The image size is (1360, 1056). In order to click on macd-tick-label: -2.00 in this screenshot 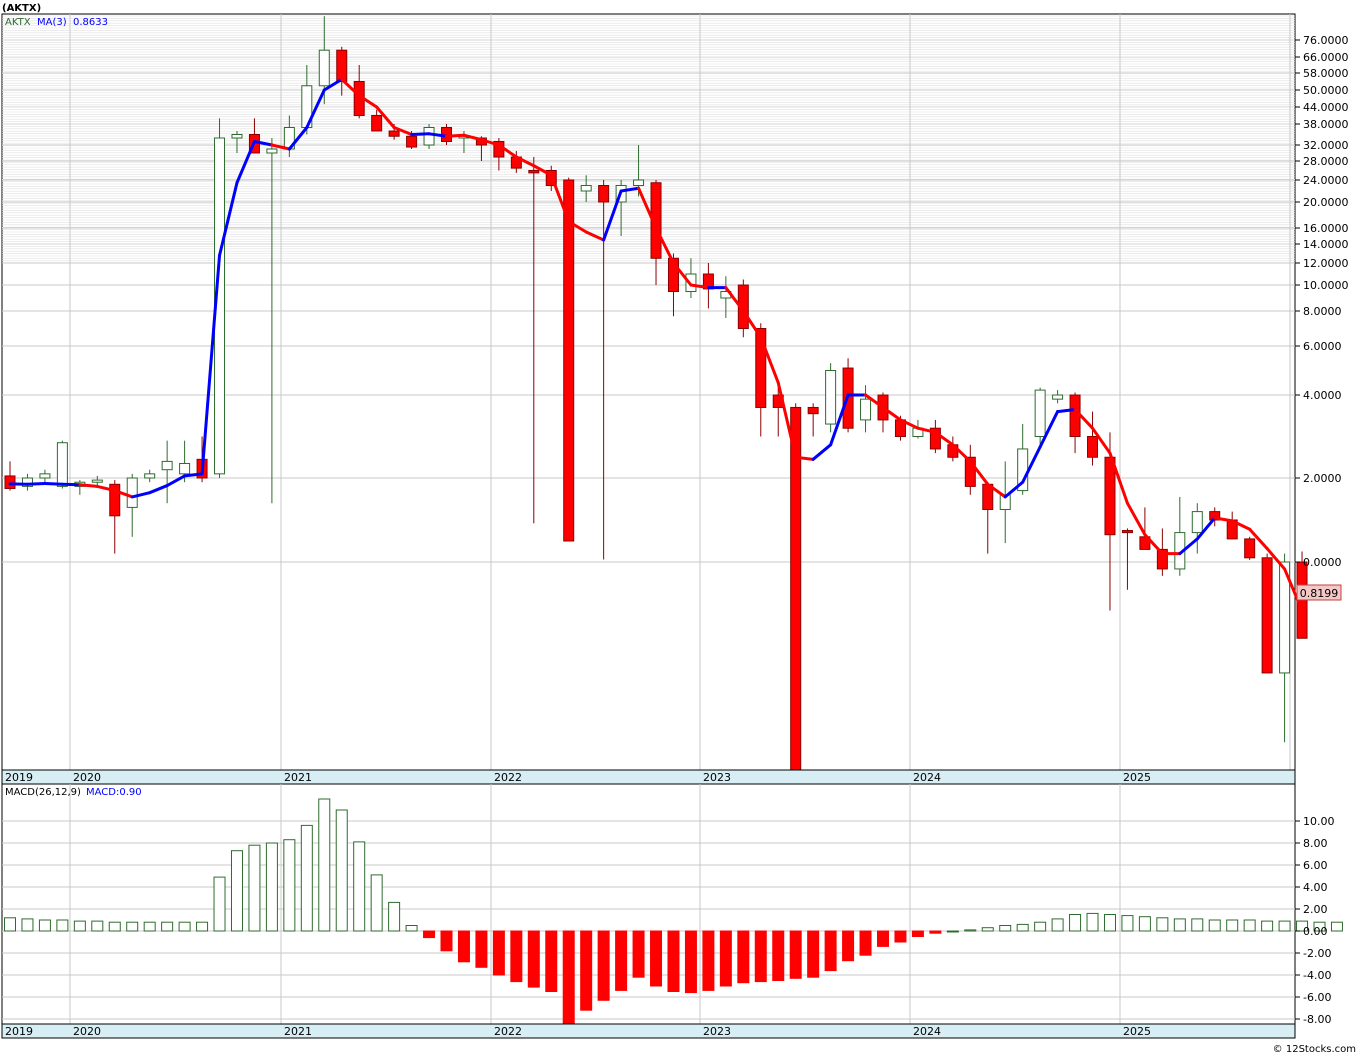, I will do `click(1317, 953)`.